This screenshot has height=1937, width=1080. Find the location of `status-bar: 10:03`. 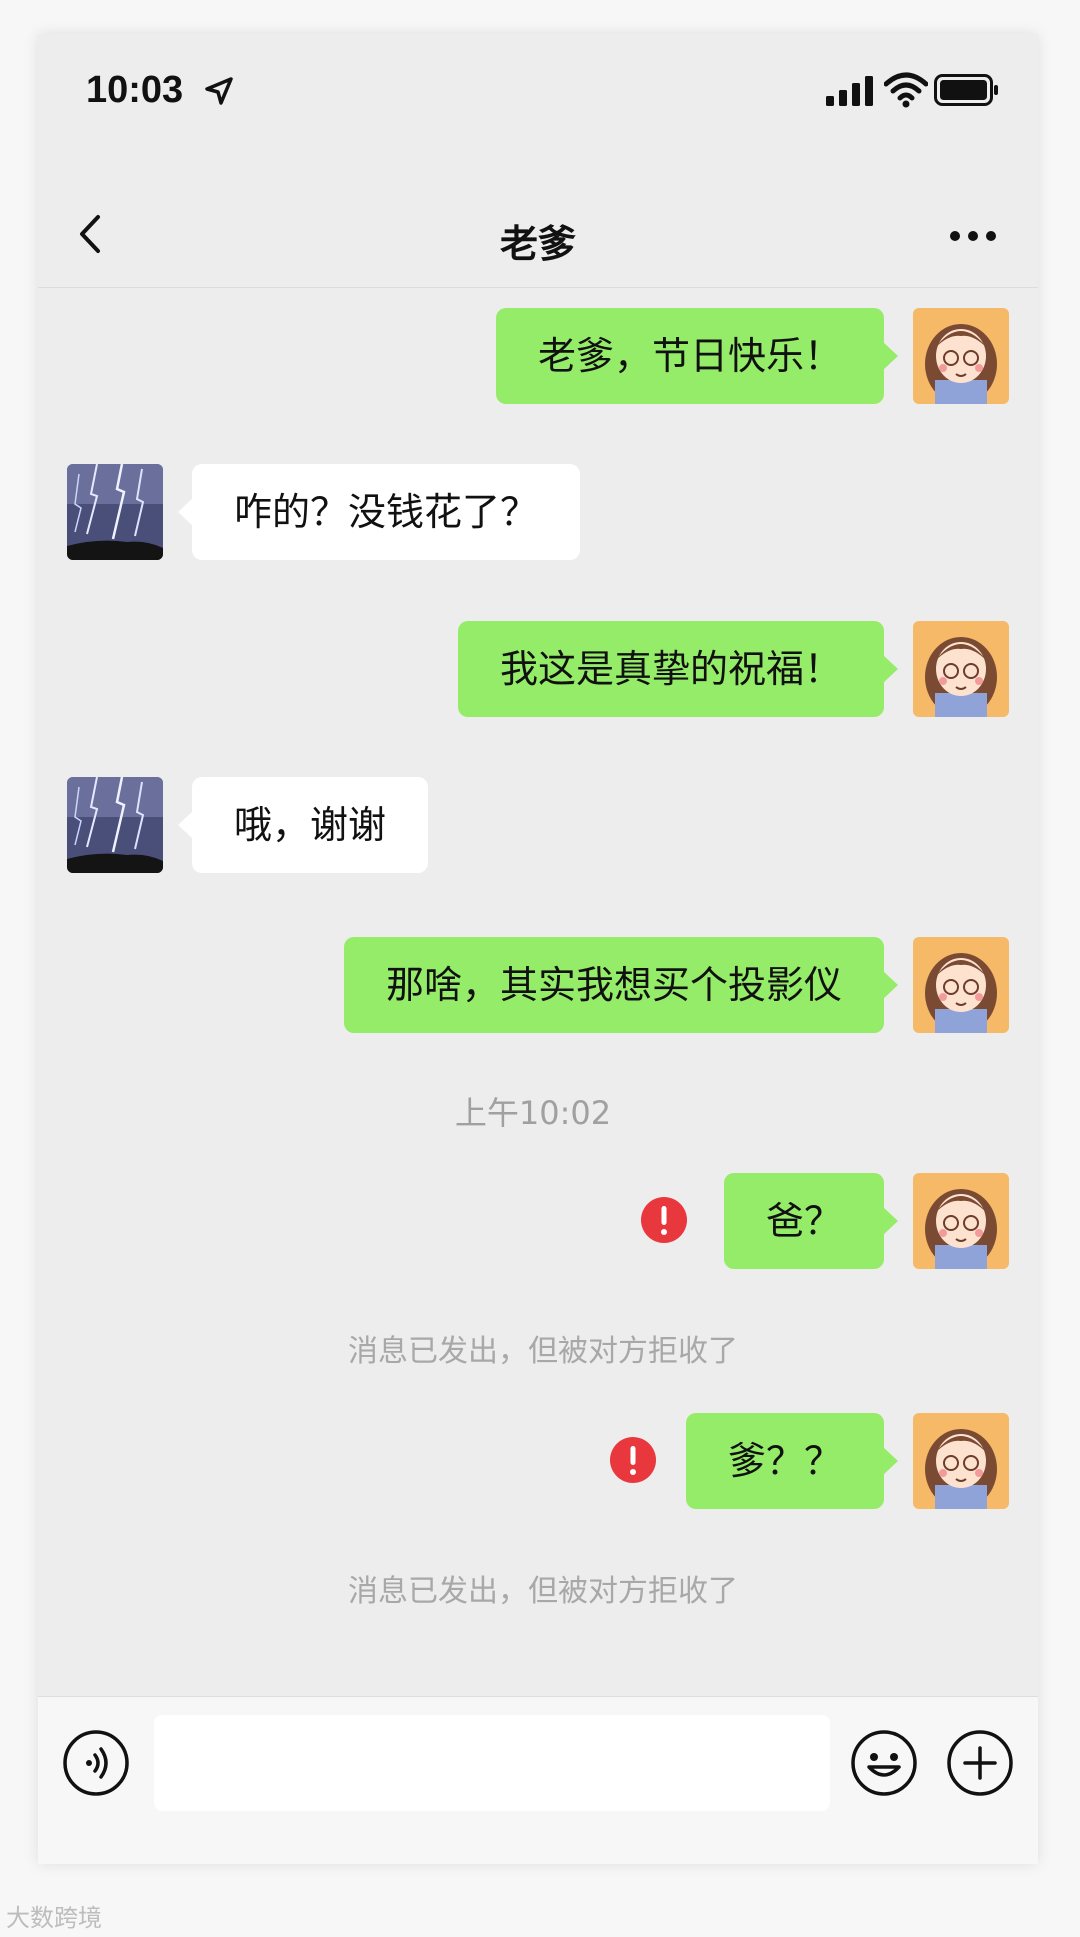

status-bar: 10:03 is located at coordinates (538, 91).